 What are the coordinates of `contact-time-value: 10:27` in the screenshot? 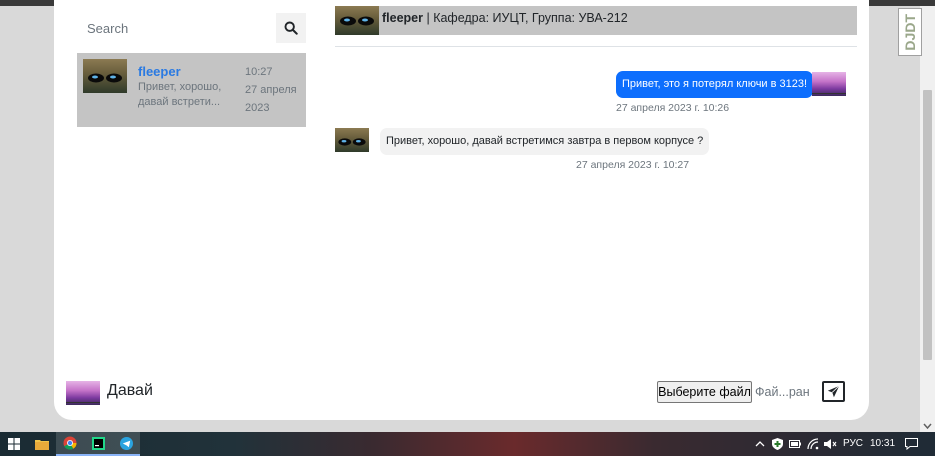 It's located at (259, 72).